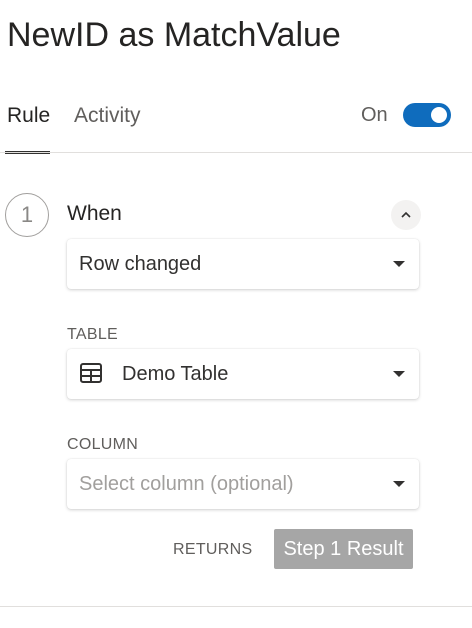 The height and width of the screenshot is (628, 472). I want to click on toggle-label: On, so click(374, 115).